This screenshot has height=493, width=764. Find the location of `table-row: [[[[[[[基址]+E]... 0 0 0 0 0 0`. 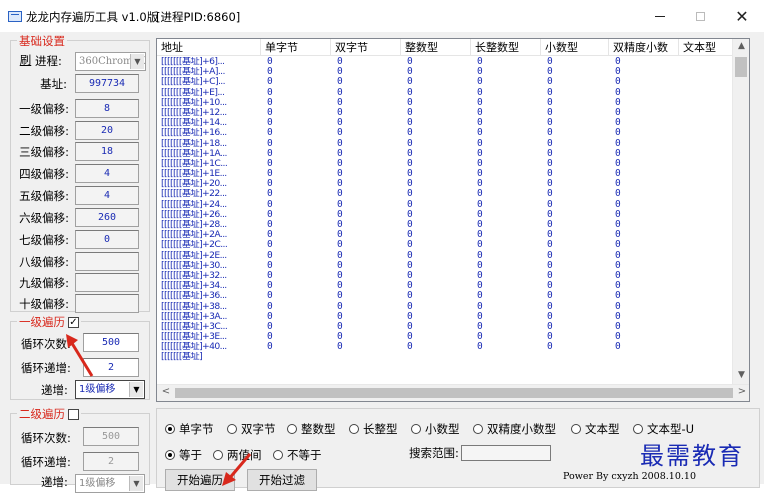

table-row: [[[[[[[基址]+E]... 0 0 0 0 0 0 is located at coordinates (445, 93).